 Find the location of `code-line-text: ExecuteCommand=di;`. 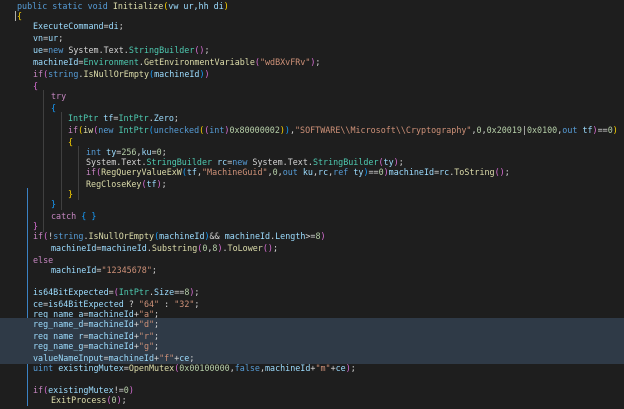

code-line-text: ExecuteCommand=di; is located at coordinates (78, 26).